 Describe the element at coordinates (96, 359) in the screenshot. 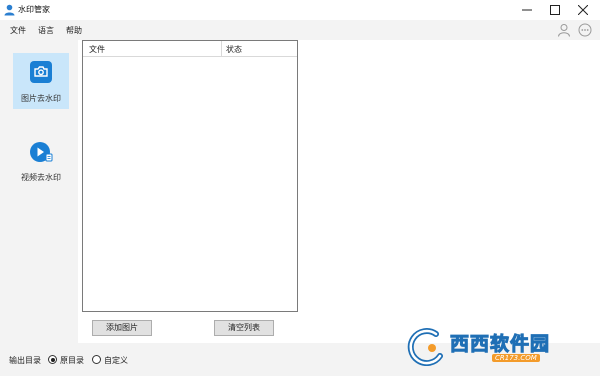

I see `custom-directory-radio` at that location.